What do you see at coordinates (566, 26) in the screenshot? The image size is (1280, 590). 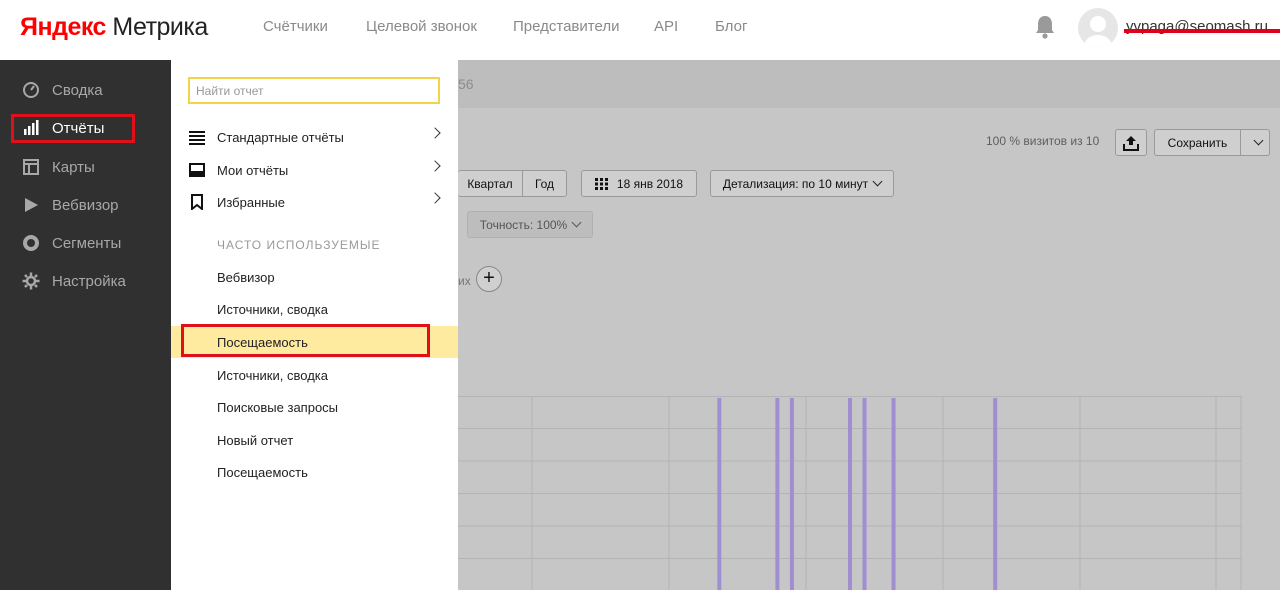 I see `nav-representatives: Представители` at bounding box center [566, 26].